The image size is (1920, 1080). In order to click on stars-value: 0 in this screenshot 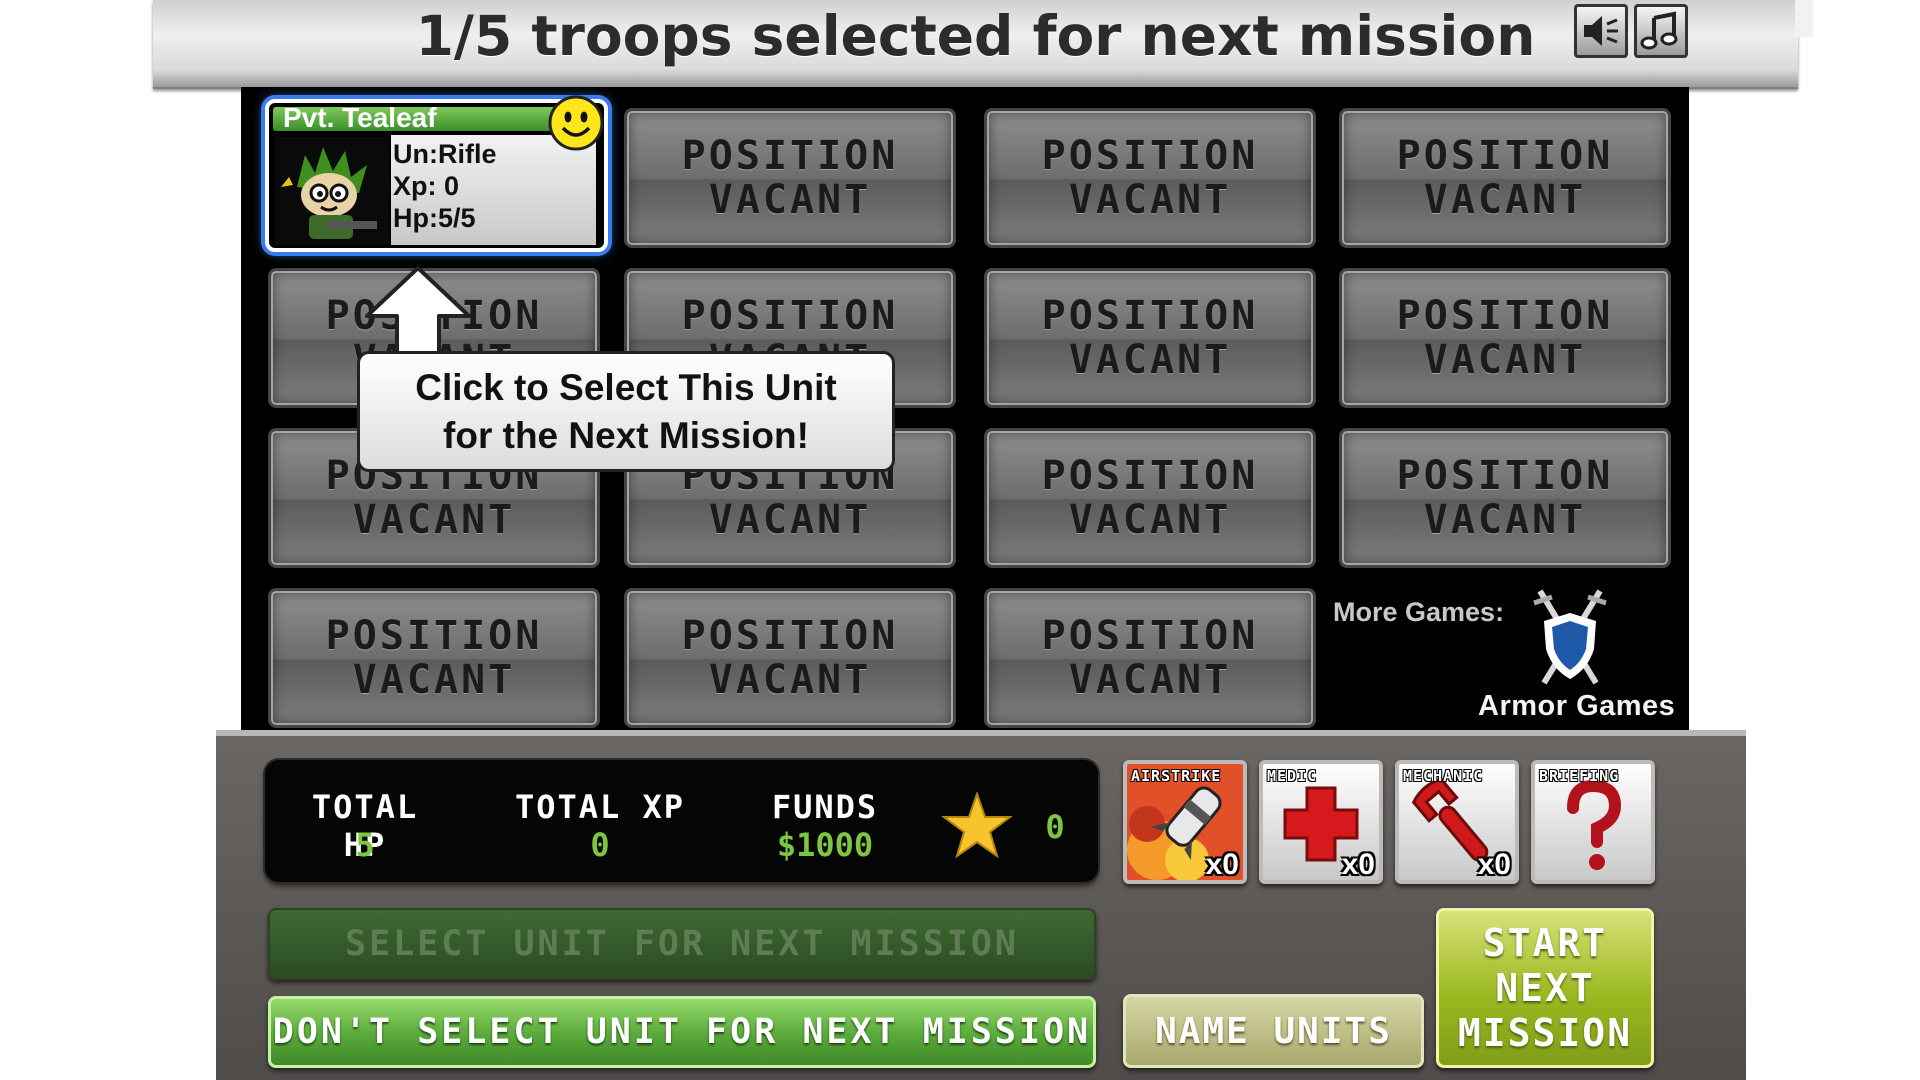, I will do `click(1055, 827)`.